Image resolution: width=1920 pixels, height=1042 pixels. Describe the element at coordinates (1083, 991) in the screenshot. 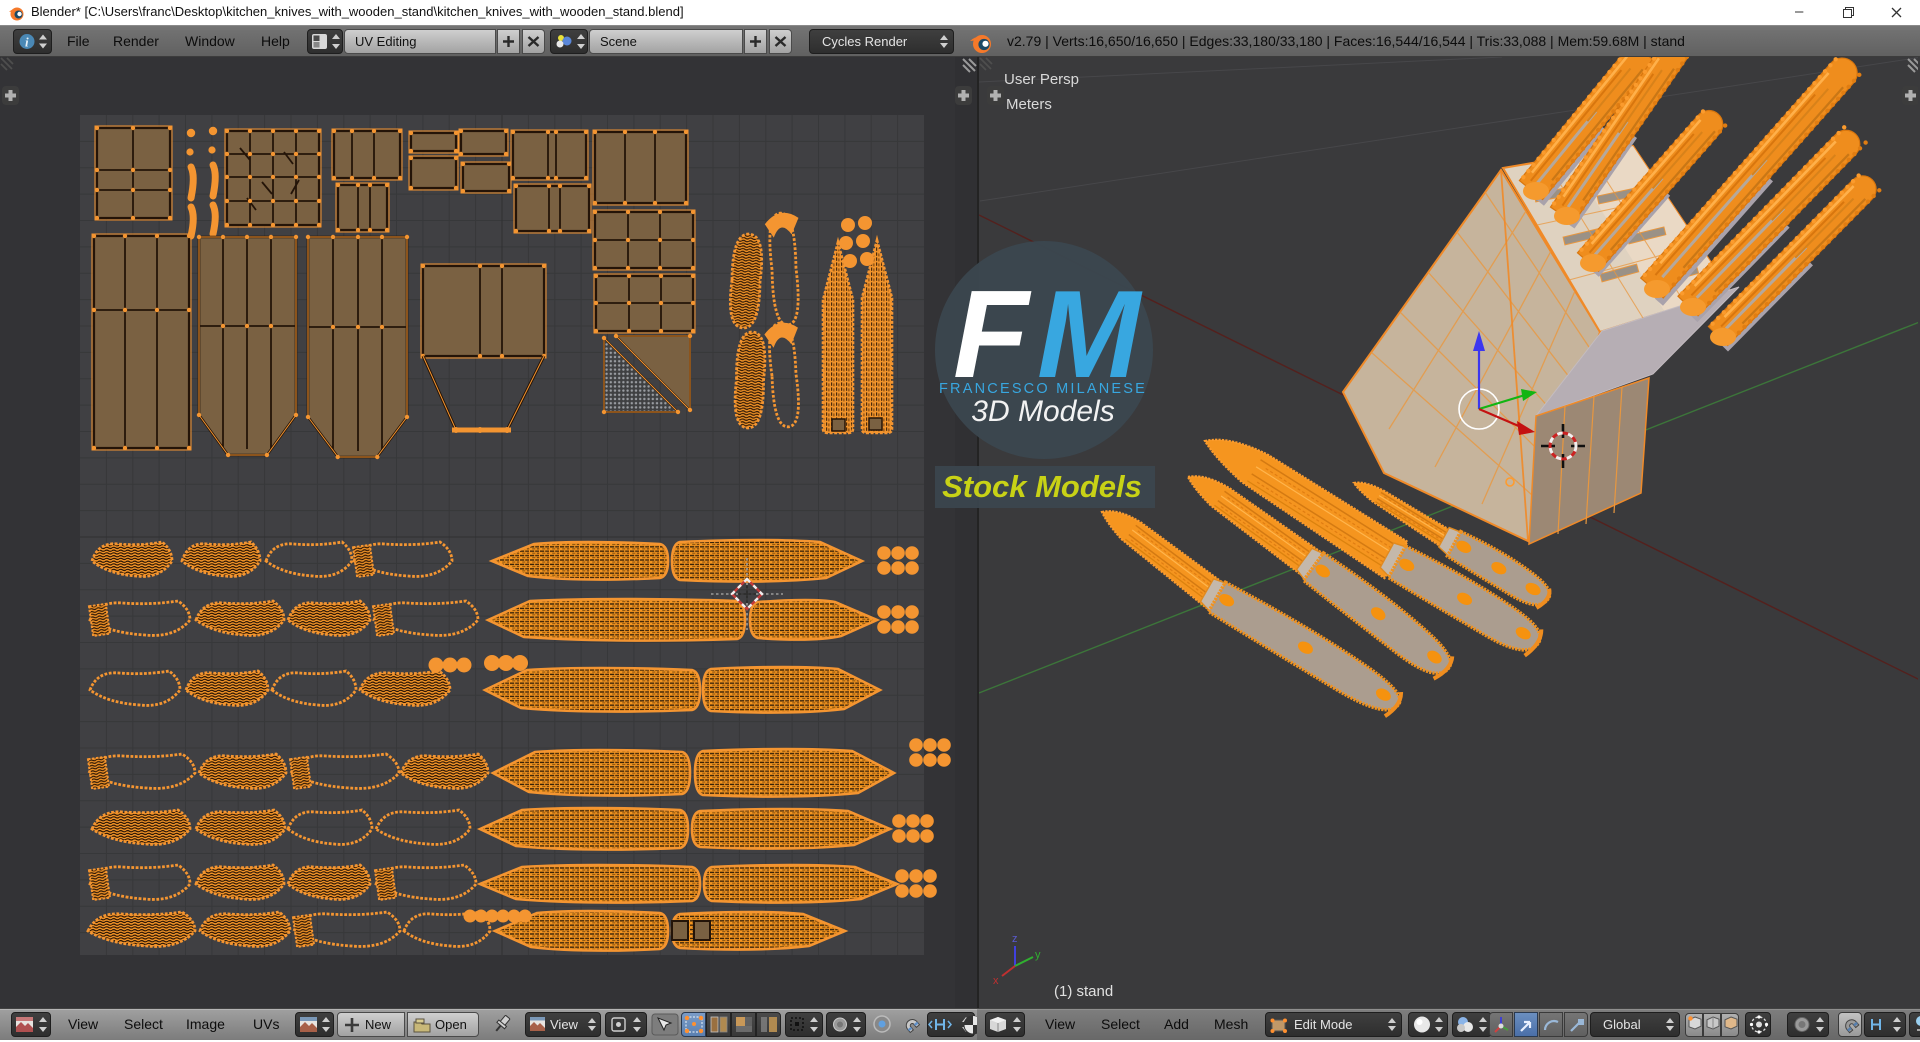

I see `svg-text: (1) stand` at that location.